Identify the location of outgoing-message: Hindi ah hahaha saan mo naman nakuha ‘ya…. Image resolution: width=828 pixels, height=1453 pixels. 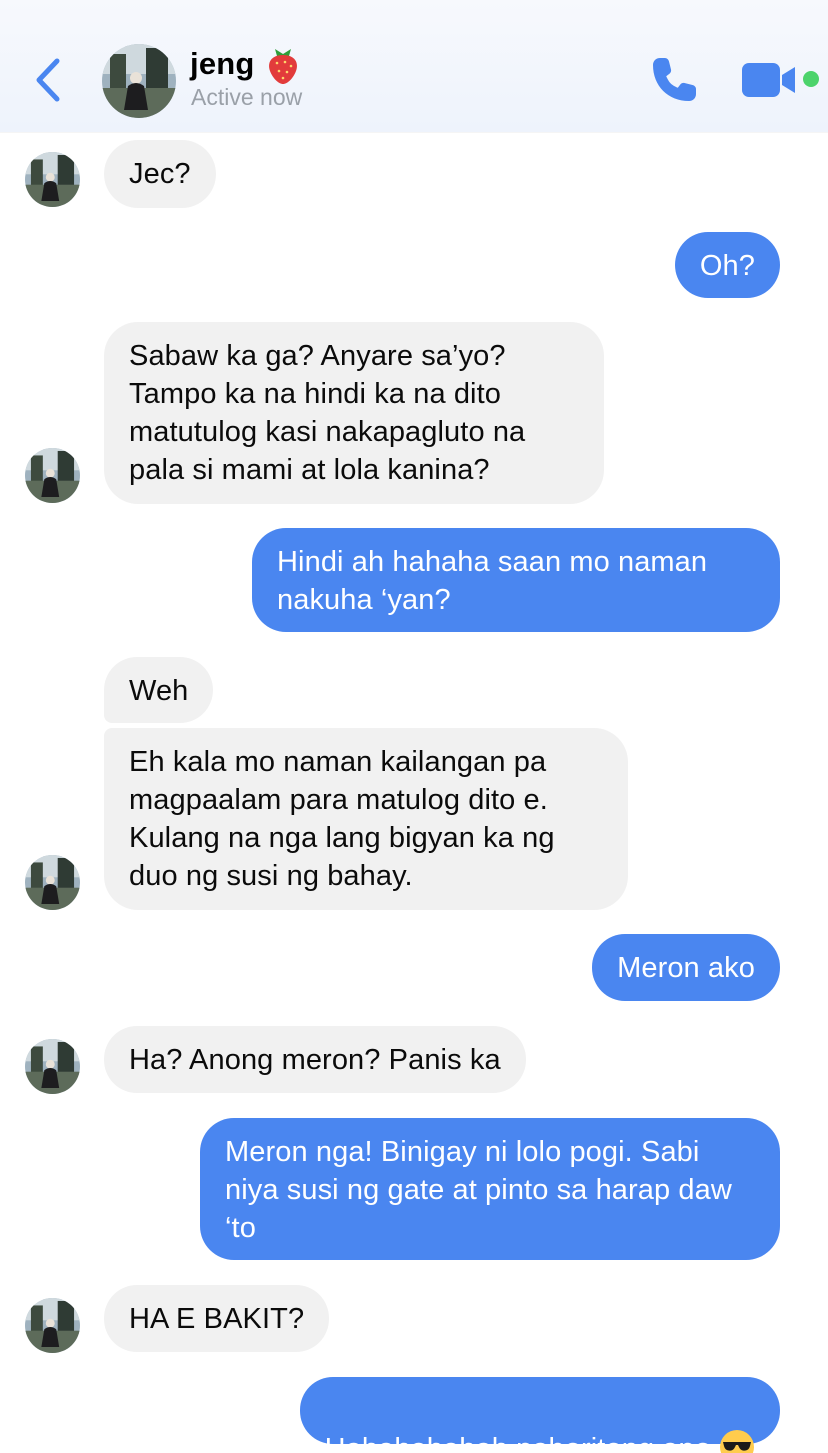
(516, 580).